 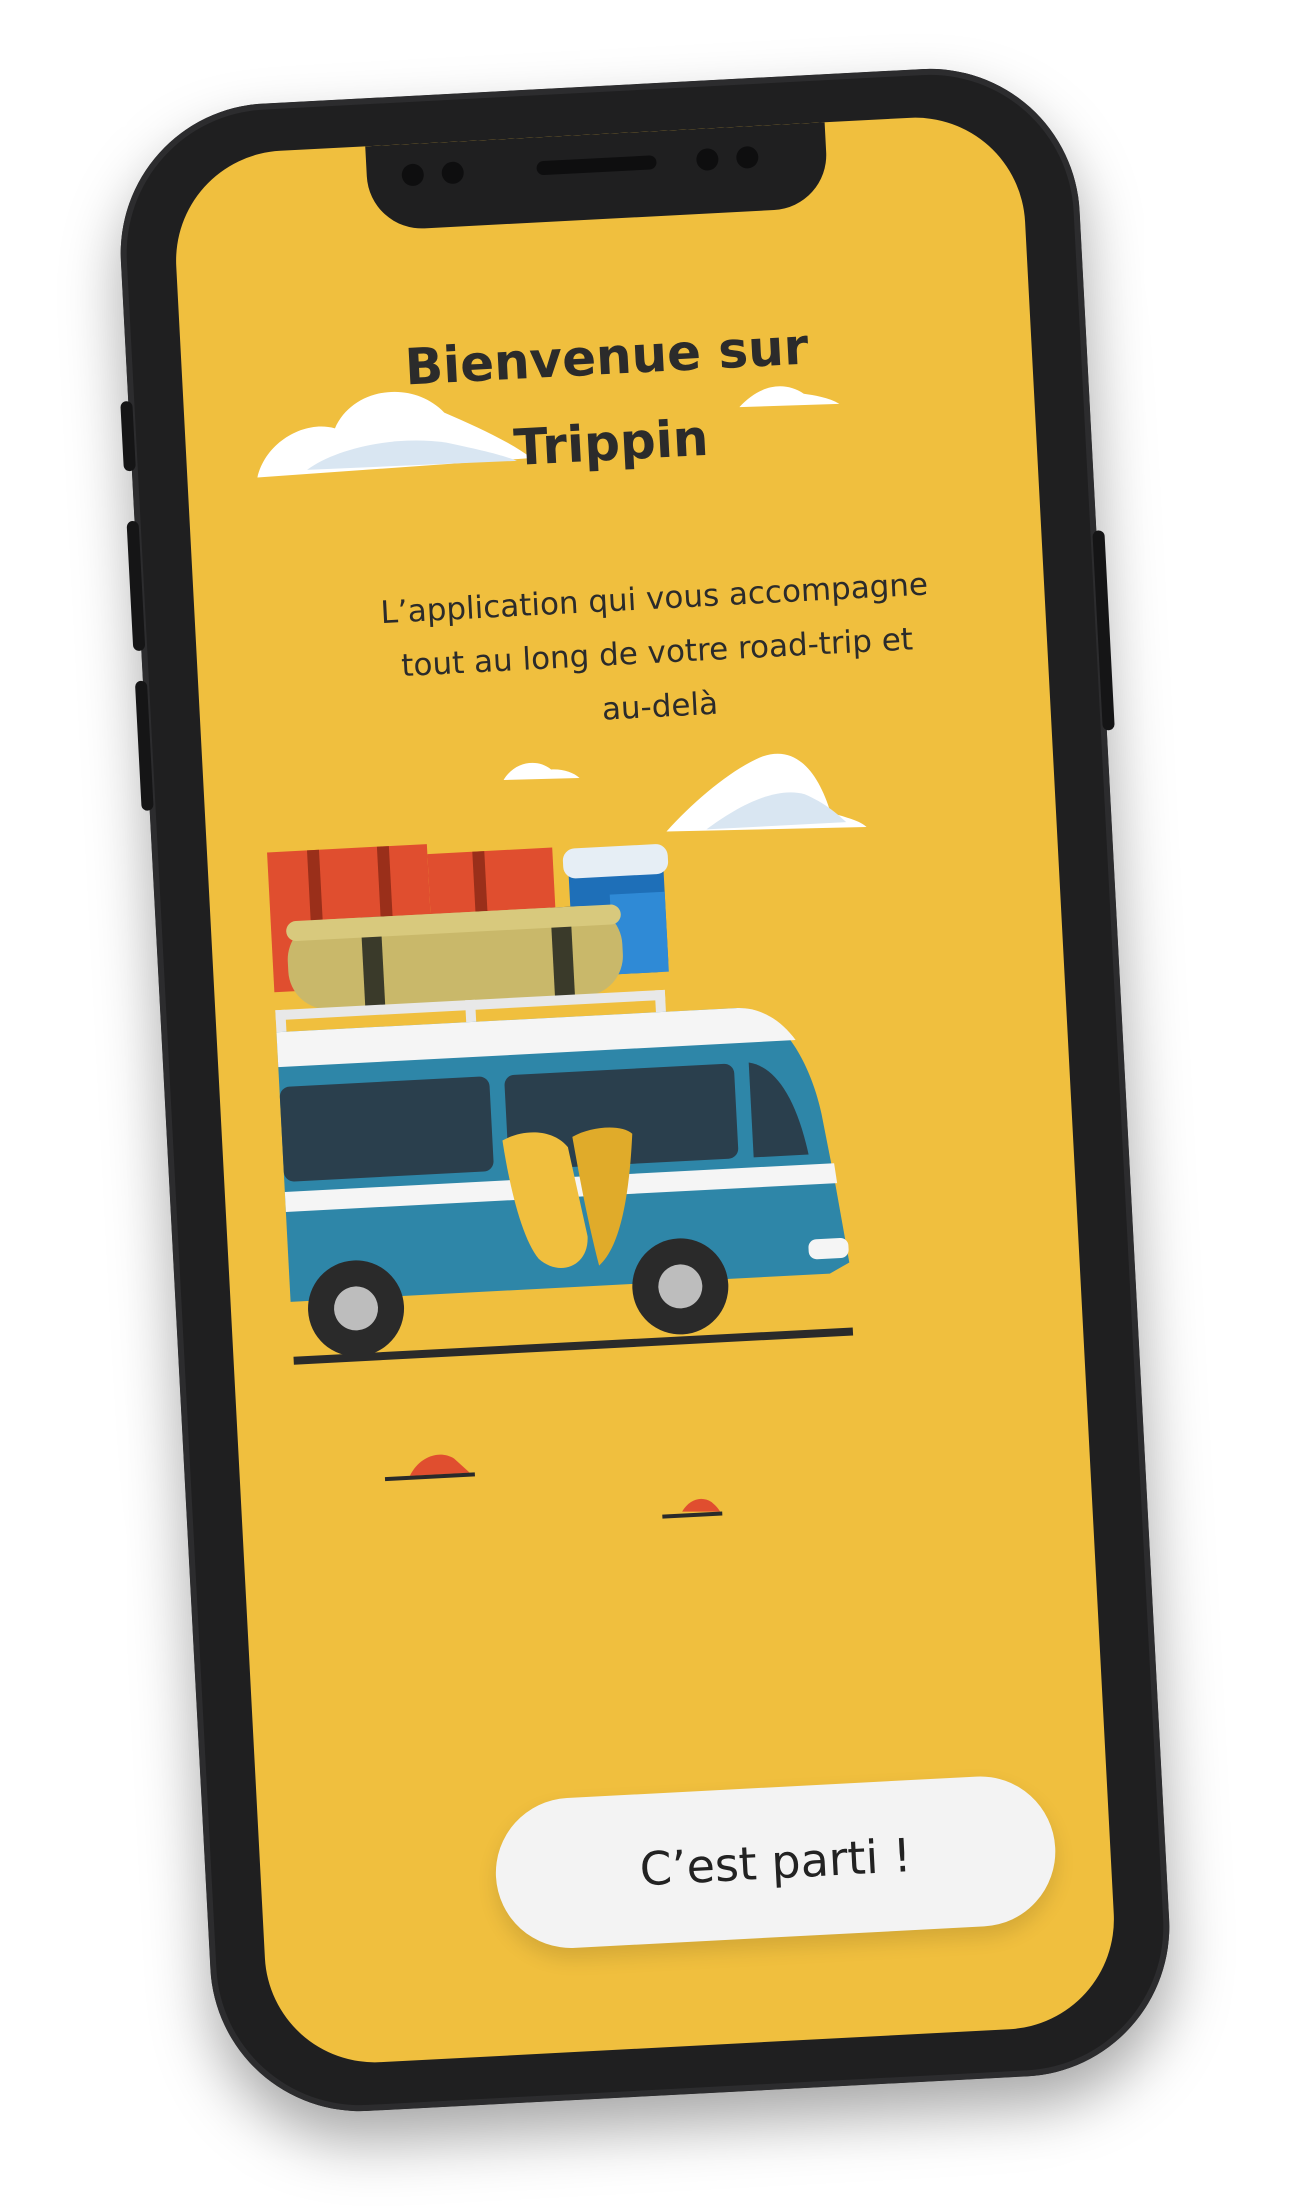 What do you see at coordinates (776, 1862) in the screenshot?
I see `start-button: C’est parti !` at bounding box center [776, 1862].